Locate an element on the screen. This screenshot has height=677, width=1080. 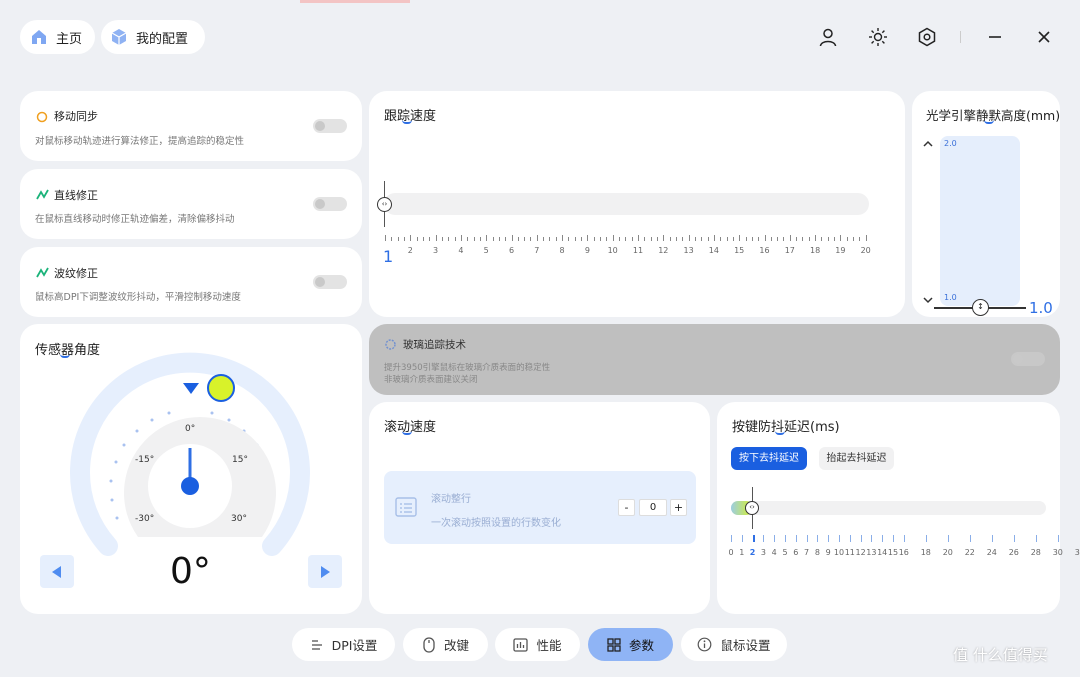
nav-performance: 性能 is located at coordinates (537, 644).